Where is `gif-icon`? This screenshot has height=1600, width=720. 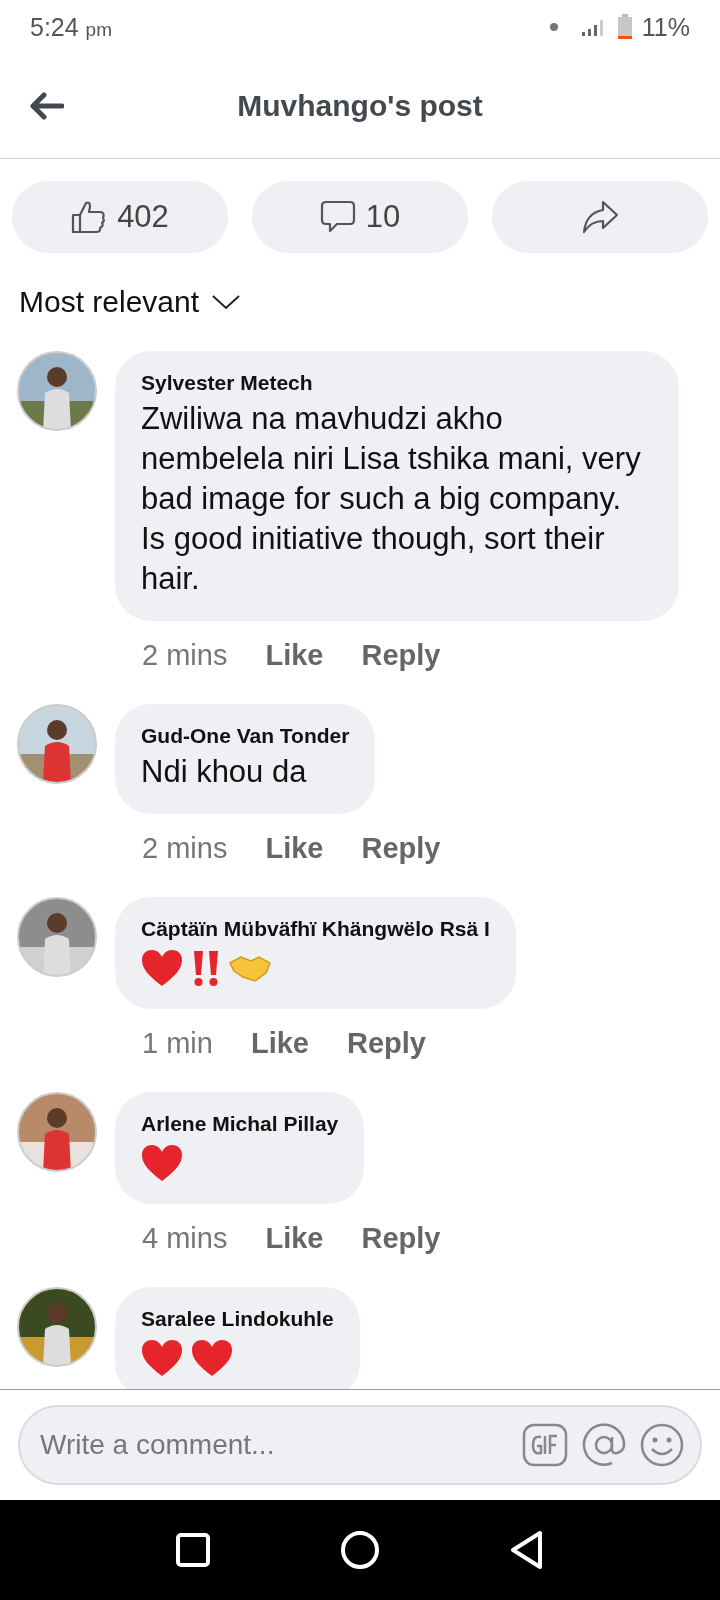 gif-icon is located at coordinates (545, 1445).